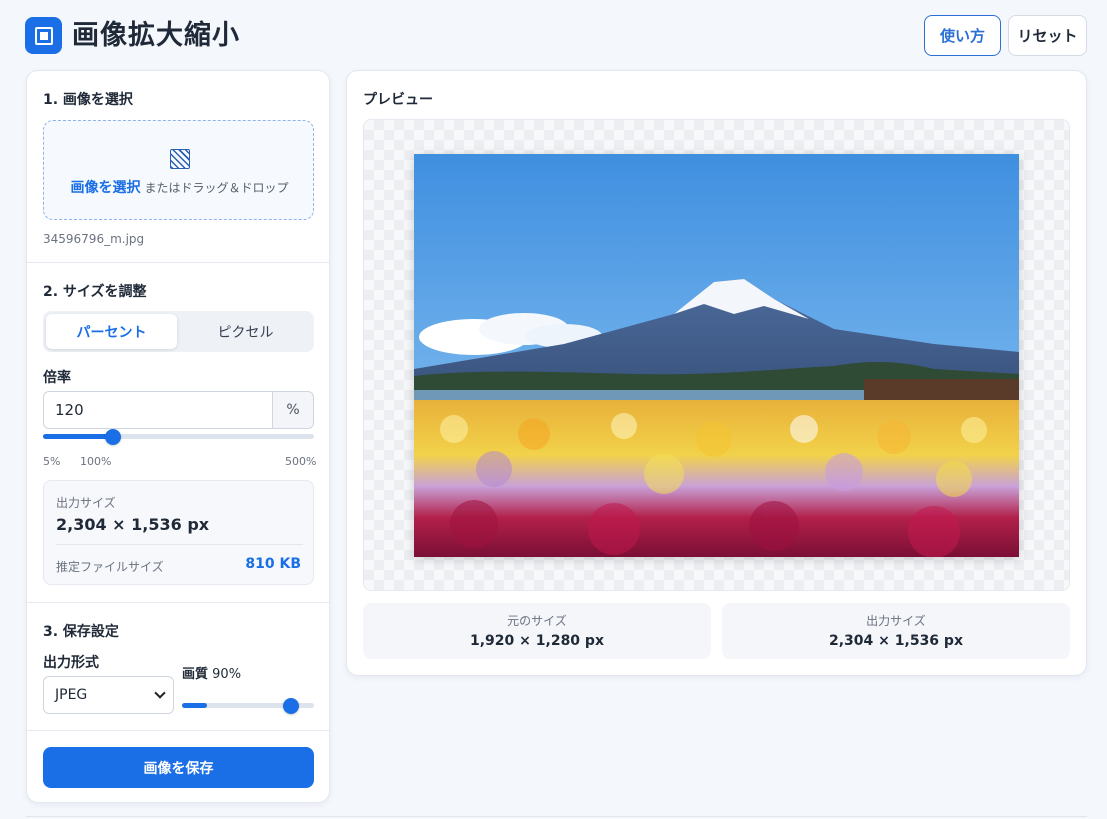  I want to click on reset-button: リセット, so click(1047, 35).